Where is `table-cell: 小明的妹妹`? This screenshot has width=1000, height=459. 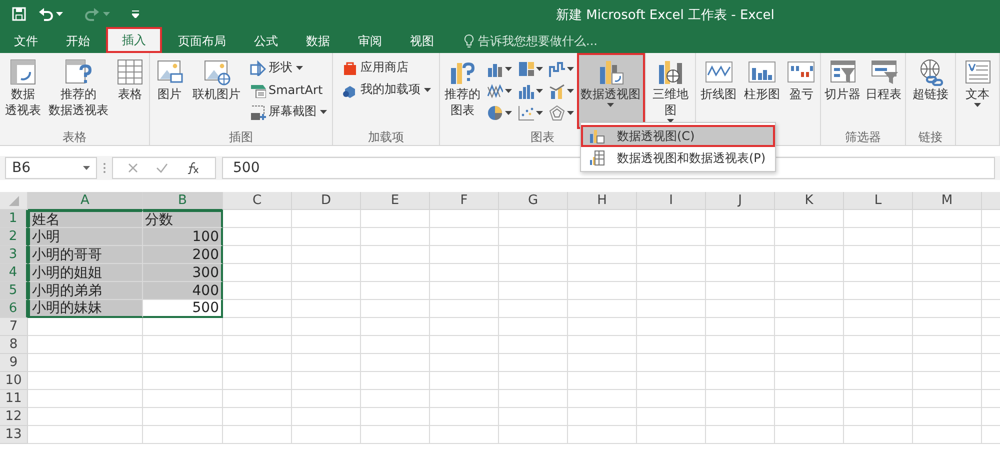 table-cell: 小明的妹妹 is located at coordinates (85, 309).